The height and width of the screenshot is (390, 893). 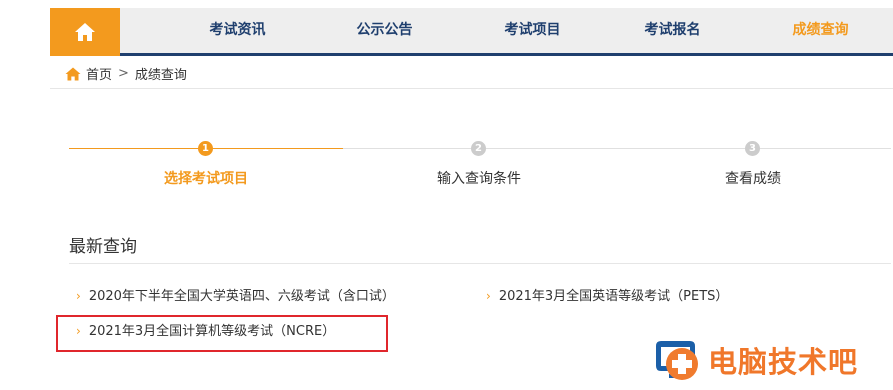 I want to click on home-button, so click(x=85, y=32).